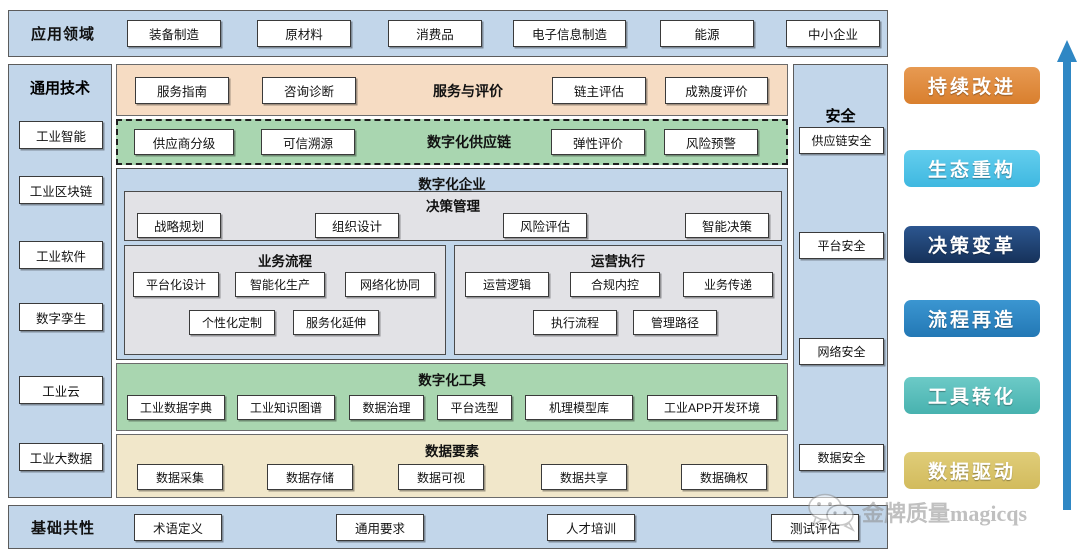 This screenshot has width=1080, height=553. What do you see at coordinates (469, 142) in the screenshot?
I see `digital-supply-chain-title: 数字化供应链` at bounding box center [469, 142].